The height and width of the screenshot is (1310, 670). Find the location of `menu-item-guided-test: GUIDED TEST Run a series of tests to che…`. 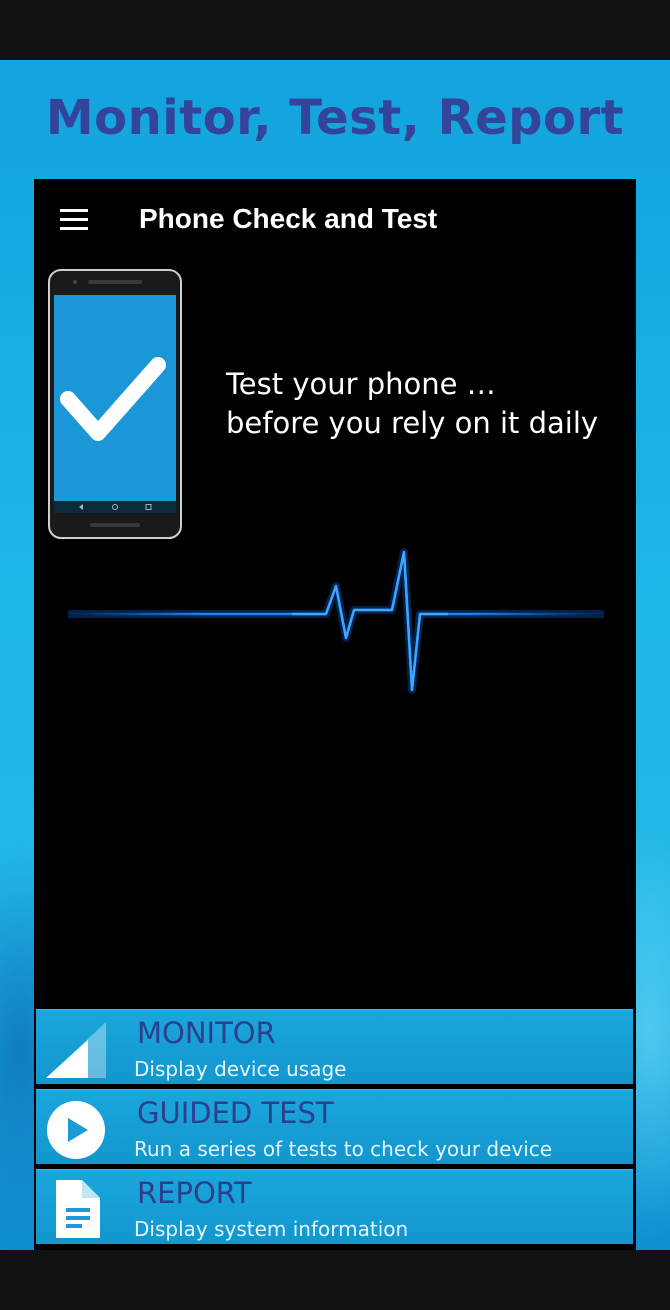

menu-item-guided-test: GUIDED TEST Run a series of tests to che… is located at coordinates (334, 1126).